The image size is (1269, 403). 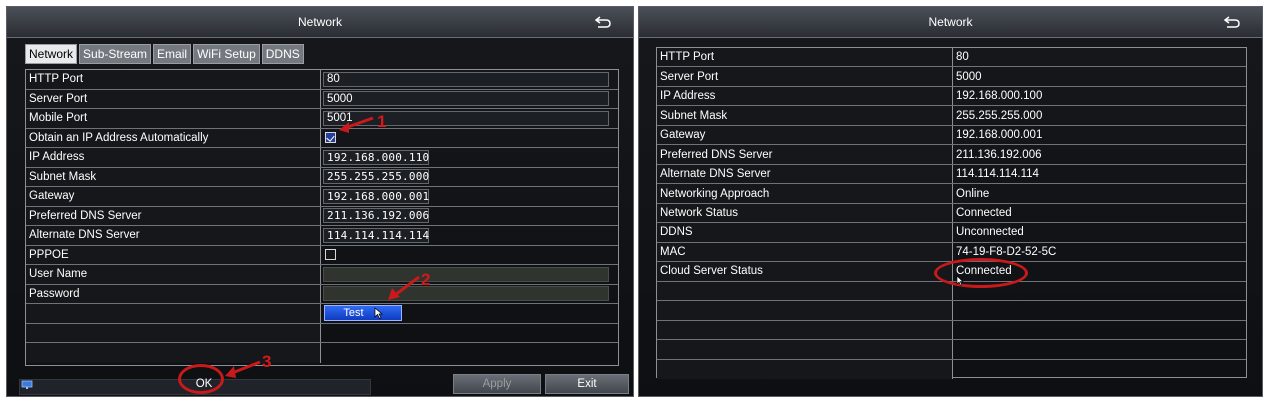 I want to click on mouse-cursor-icon, so click(x=378, y=313).